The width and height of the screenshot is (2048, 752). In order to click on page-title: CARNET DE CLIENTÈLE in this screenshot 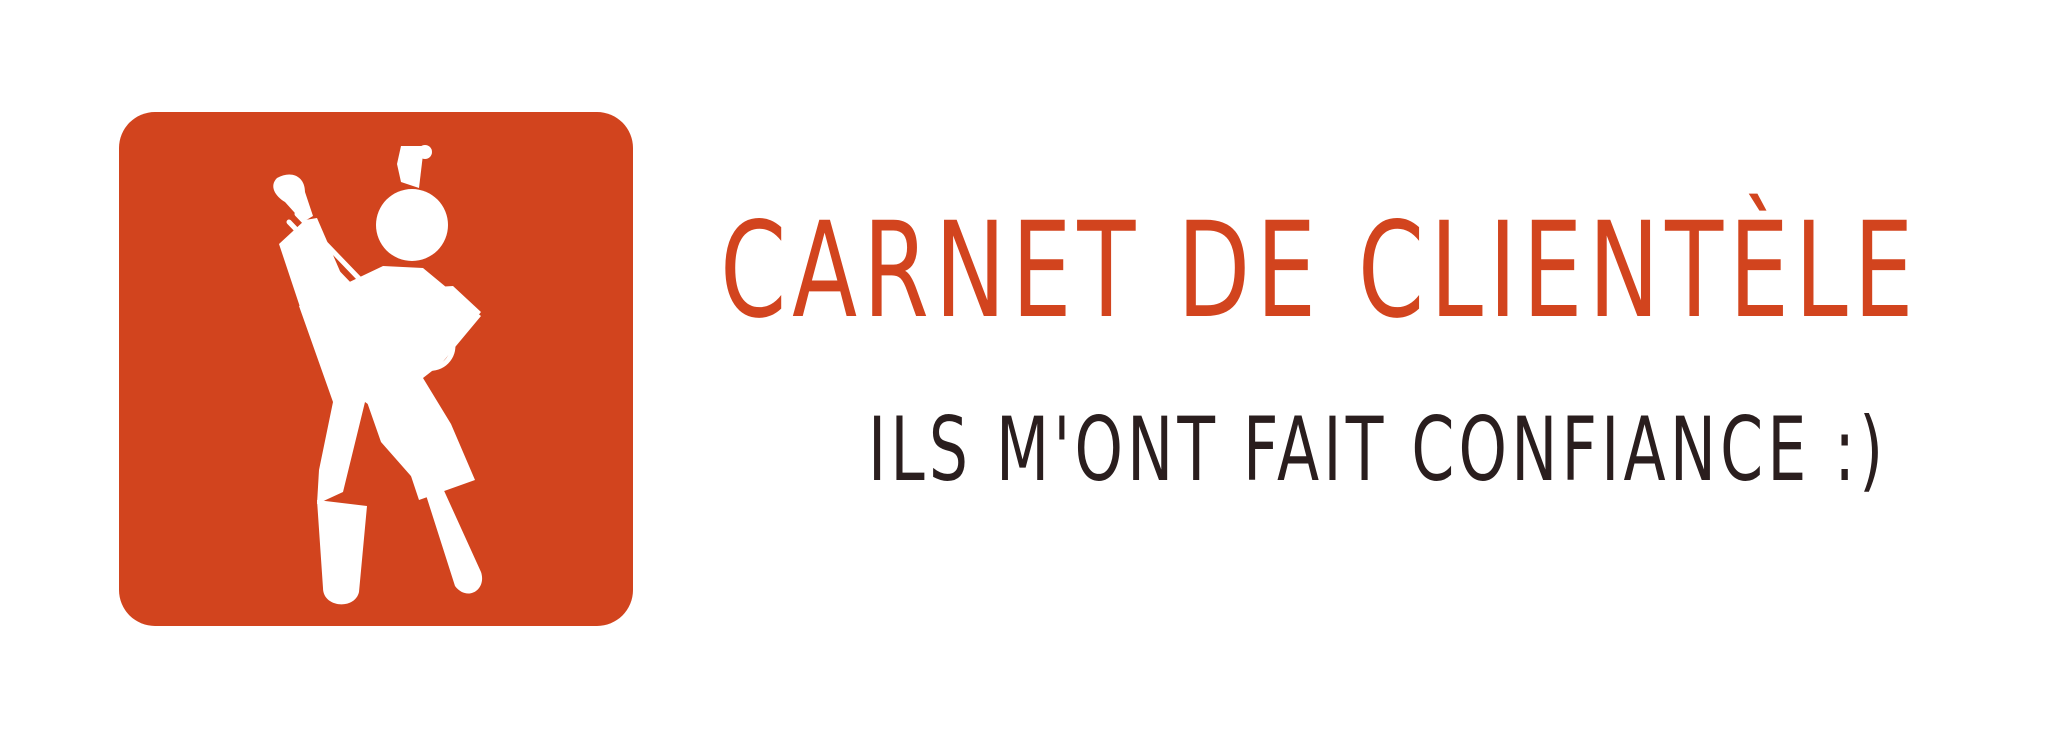, I will do `click(1320, 271)`.